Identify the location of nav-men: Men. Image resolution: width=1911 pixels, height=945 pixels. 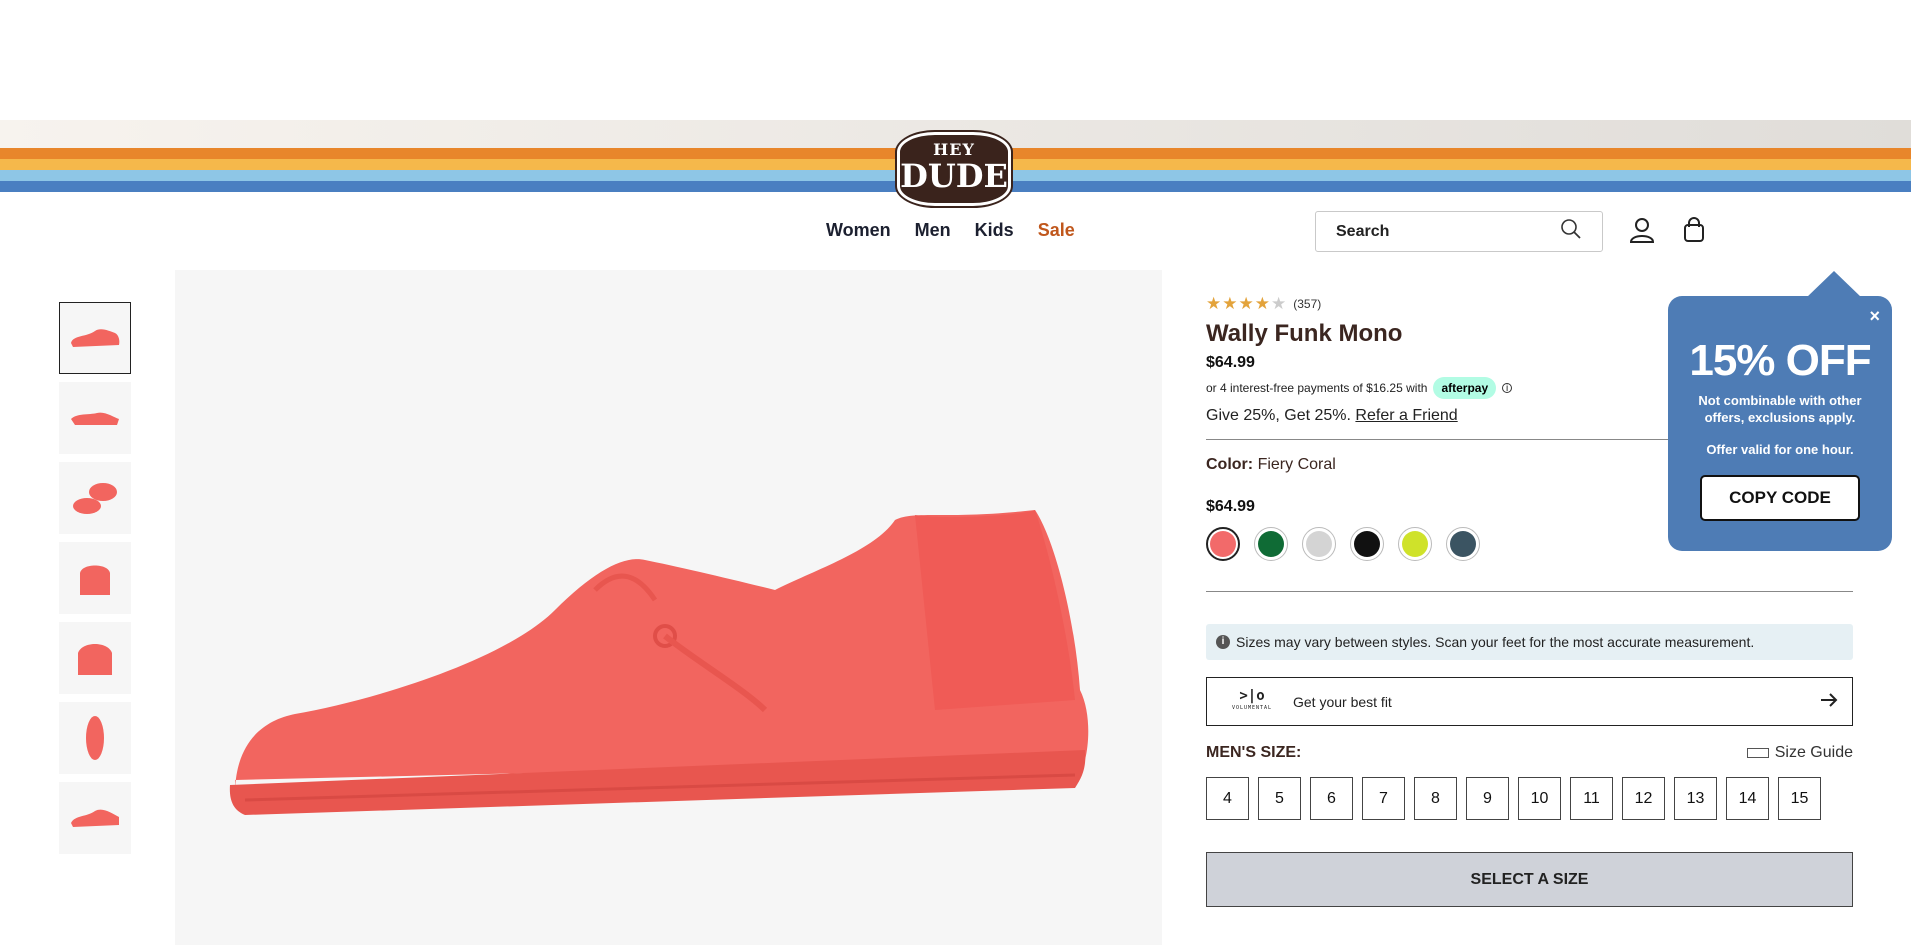
(933, 230).